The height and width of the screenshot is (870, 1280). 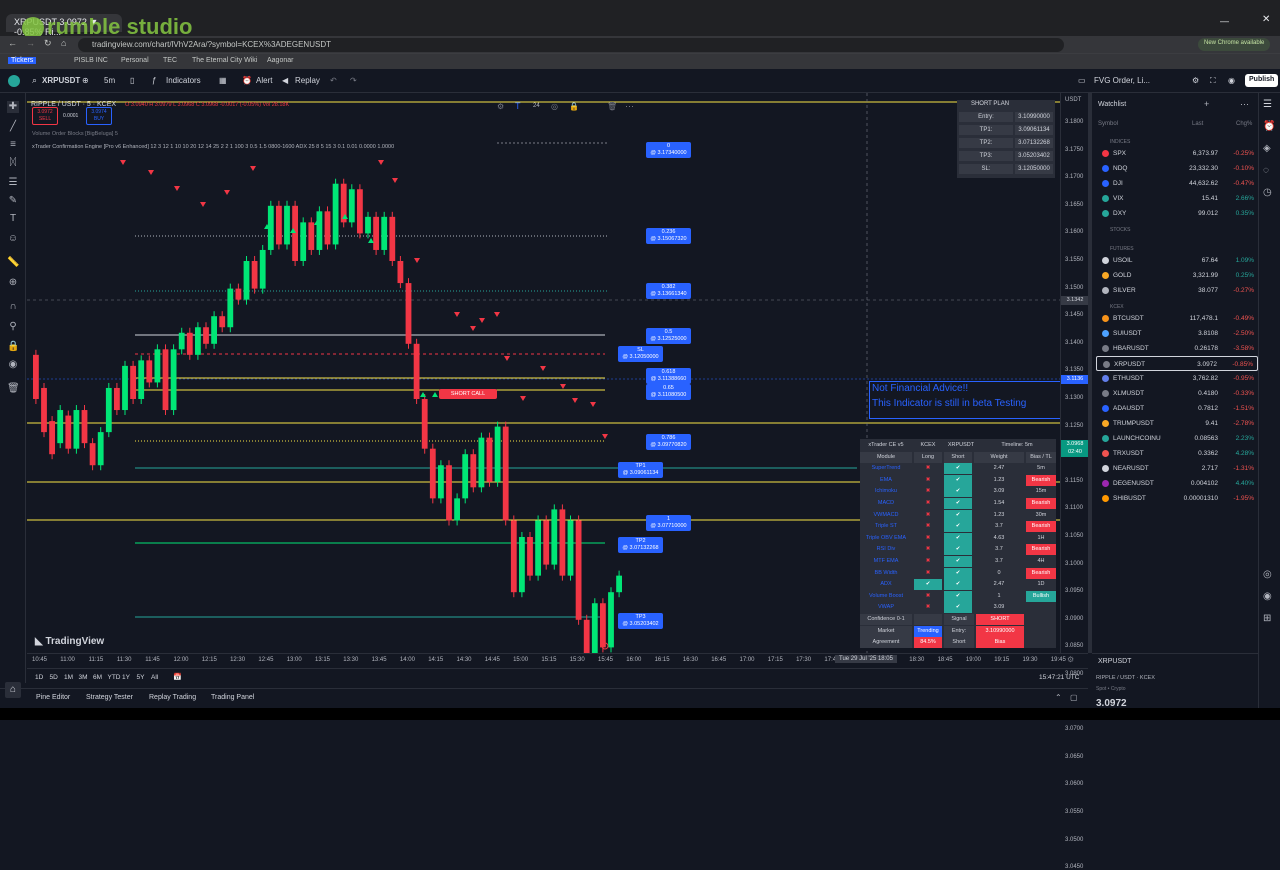 I want to click on watchlist-row: ETHUSDT 3,762.82 -0.95%, so click(x=1177, y=378).